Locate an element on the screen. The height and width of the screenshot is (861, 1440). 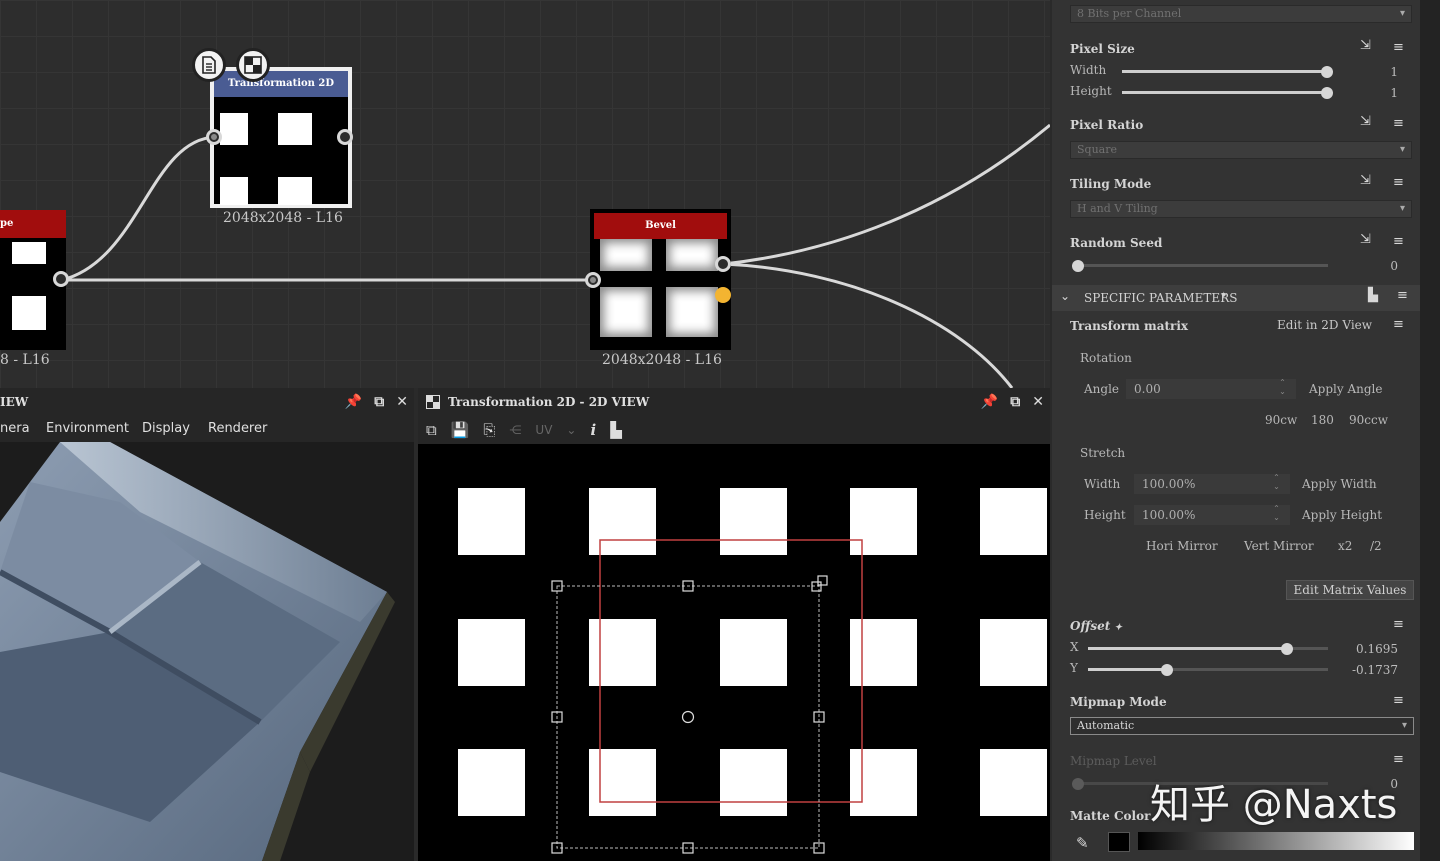
random-seed-slider is located at coordinates (1202, 265).